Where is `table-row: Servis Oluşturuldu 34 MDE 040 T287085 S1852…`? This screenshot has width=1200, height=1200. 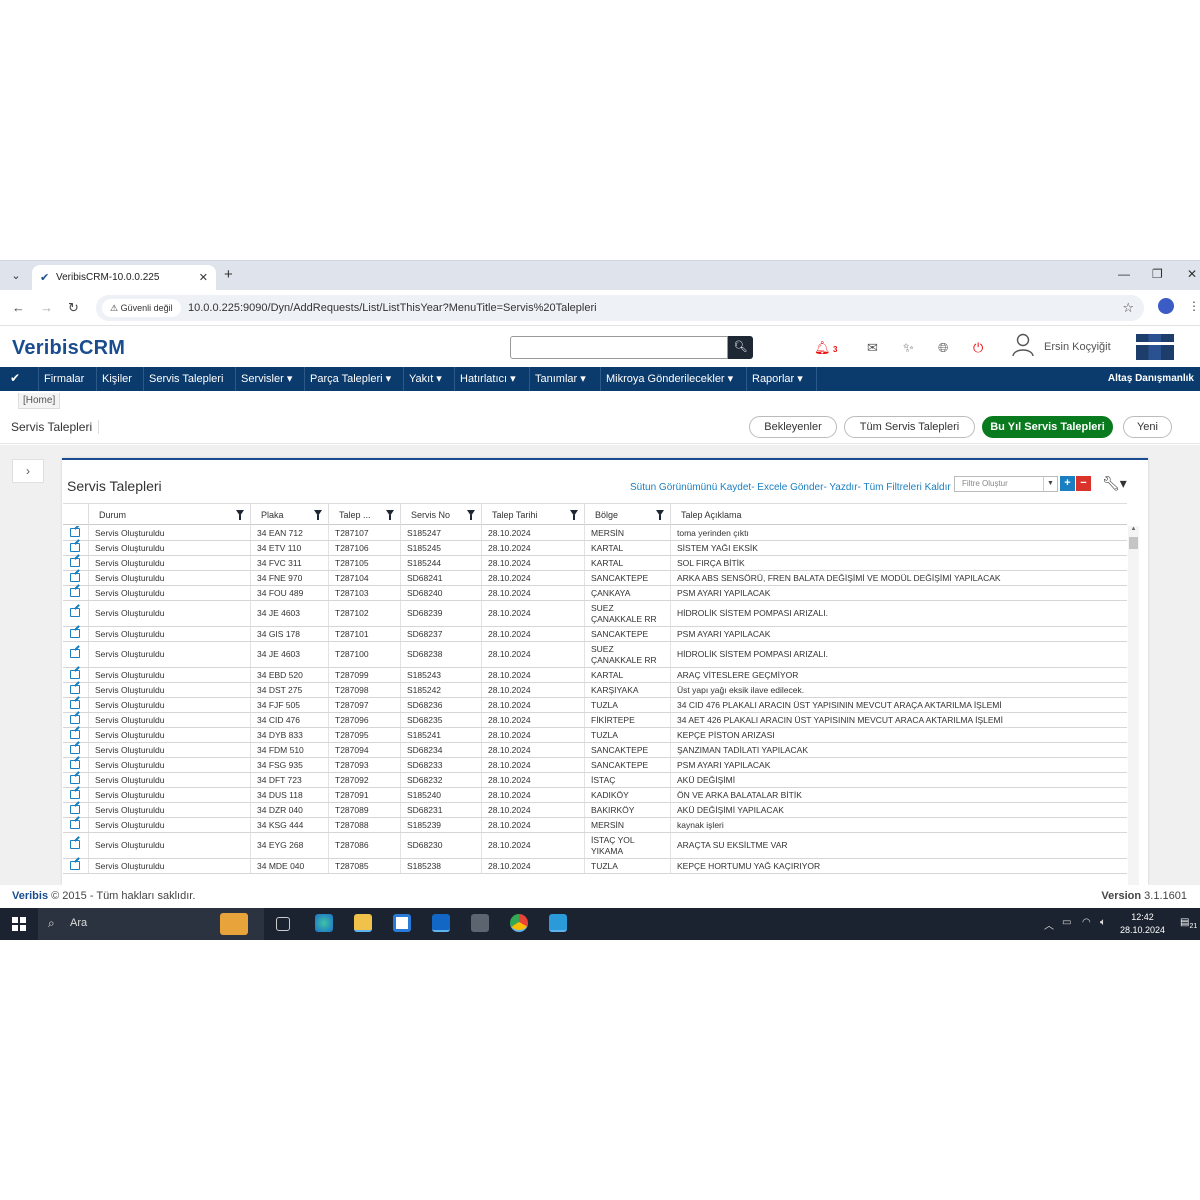 table-row: Servis Oluşturuldu 34 MDE 040 T287085 S1852… is located at coordinates (595, 866).